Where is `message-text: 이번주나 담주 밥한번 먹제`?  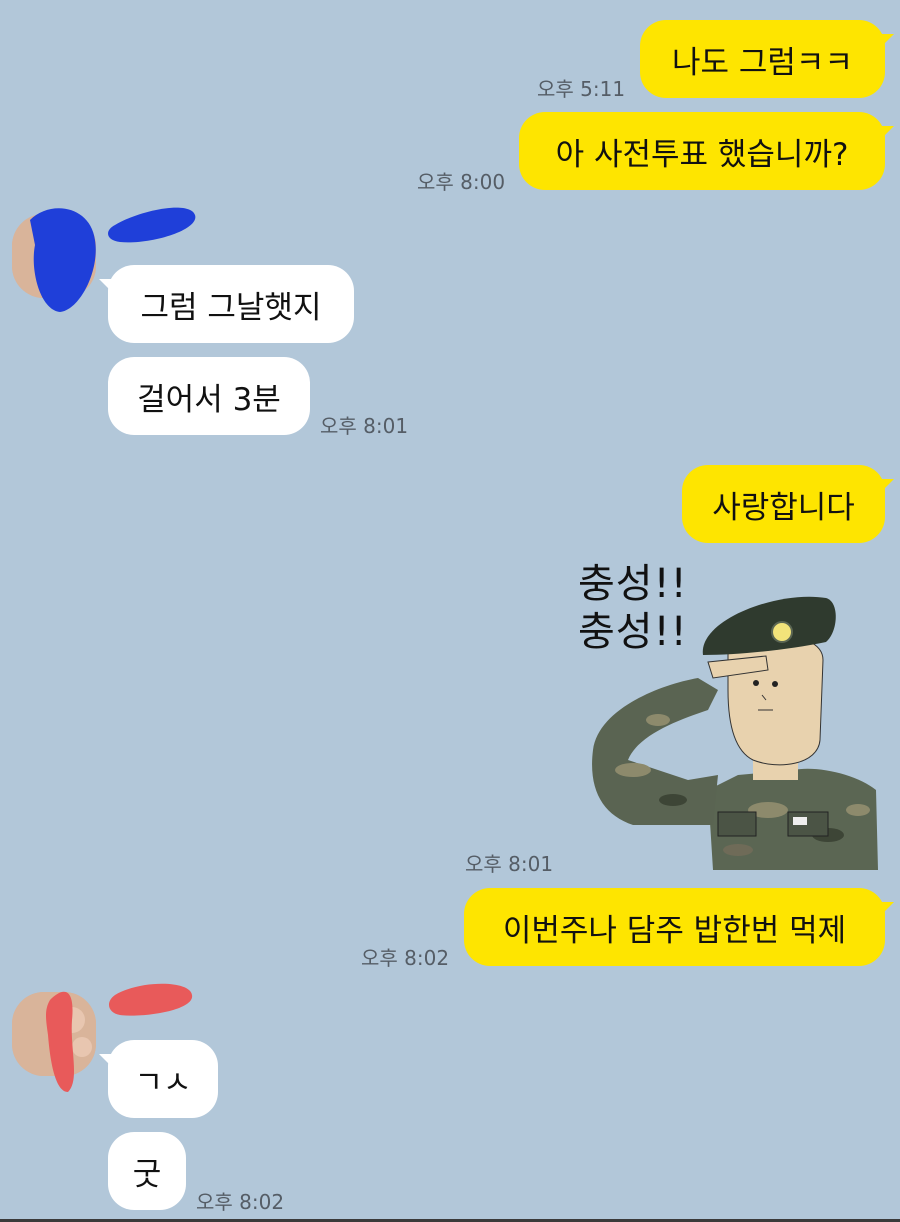 message-text: 이번주나 담주 밥한번 먹제 is located at coordinates (674, 930).